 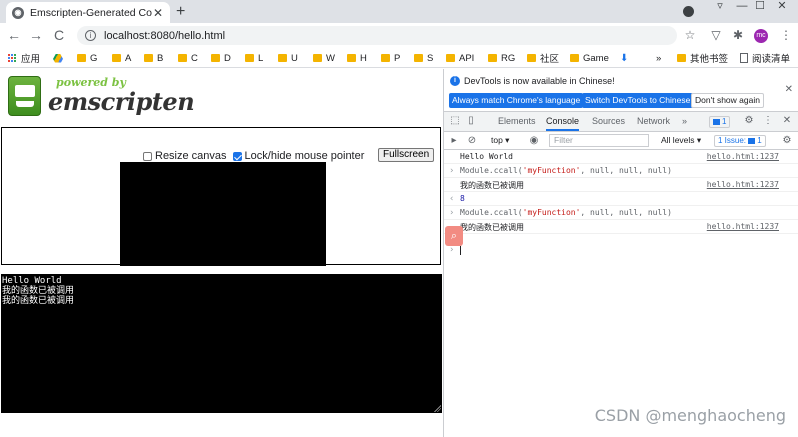 I want to click on inspect-icon: ⬚, so click(x=455, y=121).